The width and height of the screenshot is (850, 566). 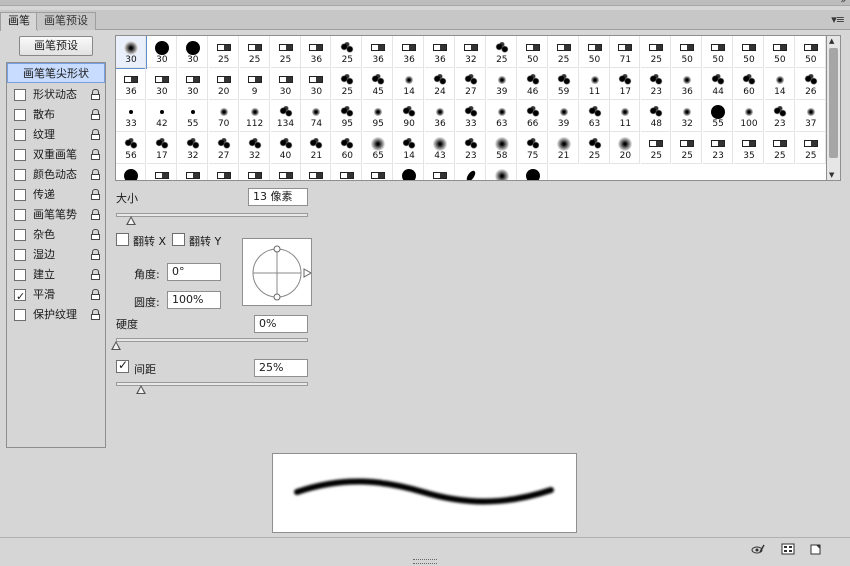 I want to click on brush-tip: 48, so click(x=656, y=116).